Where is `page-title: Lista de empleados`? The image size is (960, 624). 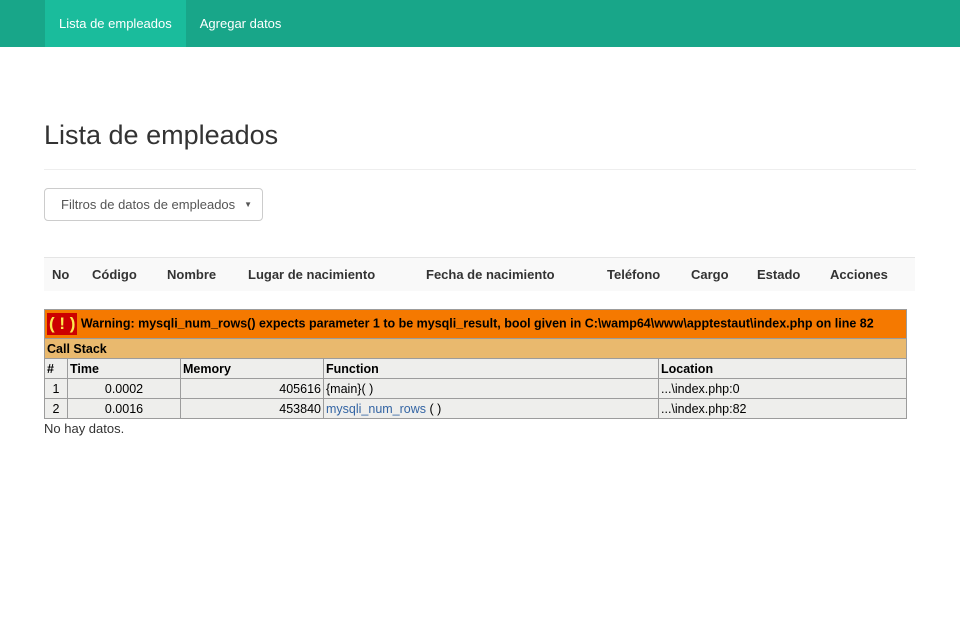 page-title: Lista de empleados is located at coordinates (161, 135).